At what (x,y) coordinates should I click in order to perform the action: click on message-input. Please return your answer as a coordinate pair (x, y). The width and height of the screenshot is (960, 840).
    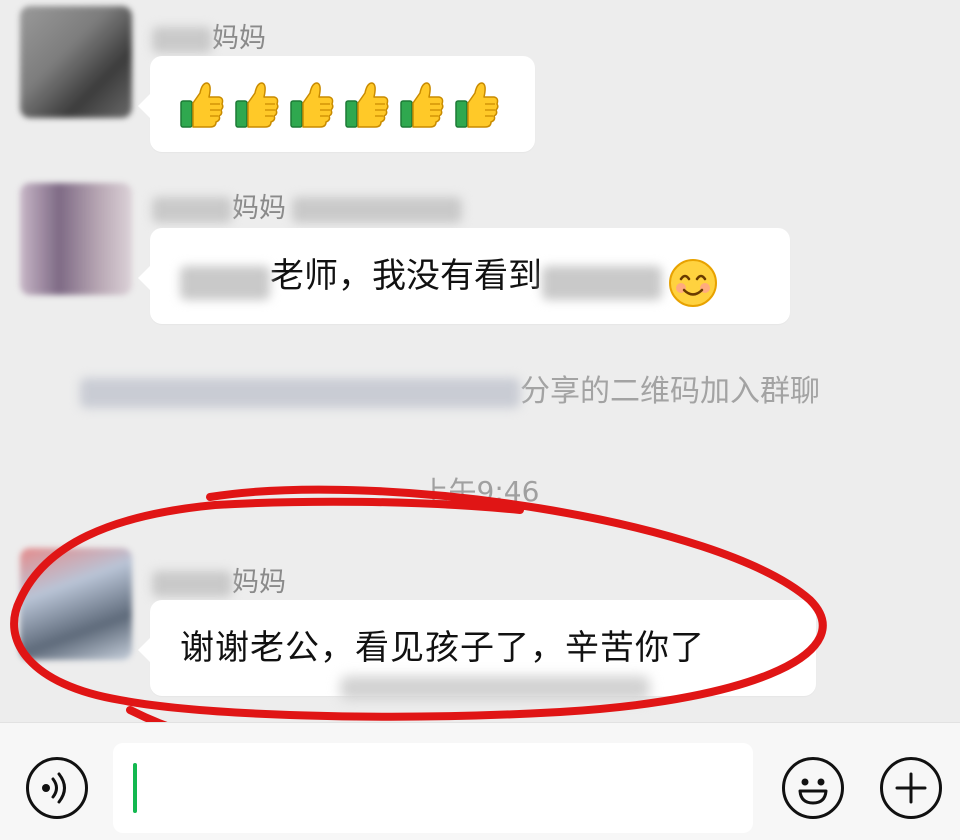
    Looking at the image, I should click on (433, 788).